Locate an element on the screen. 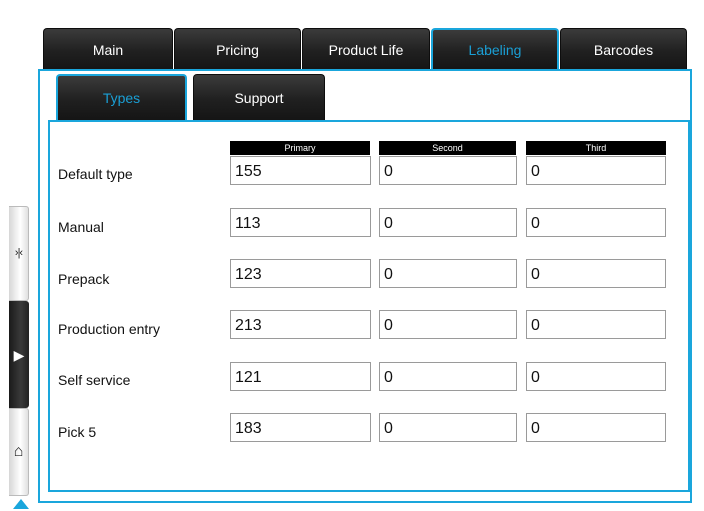 This screenshot has height=511, width=704. production-entry-third-field: 0 is located at coordinates (596, 324).